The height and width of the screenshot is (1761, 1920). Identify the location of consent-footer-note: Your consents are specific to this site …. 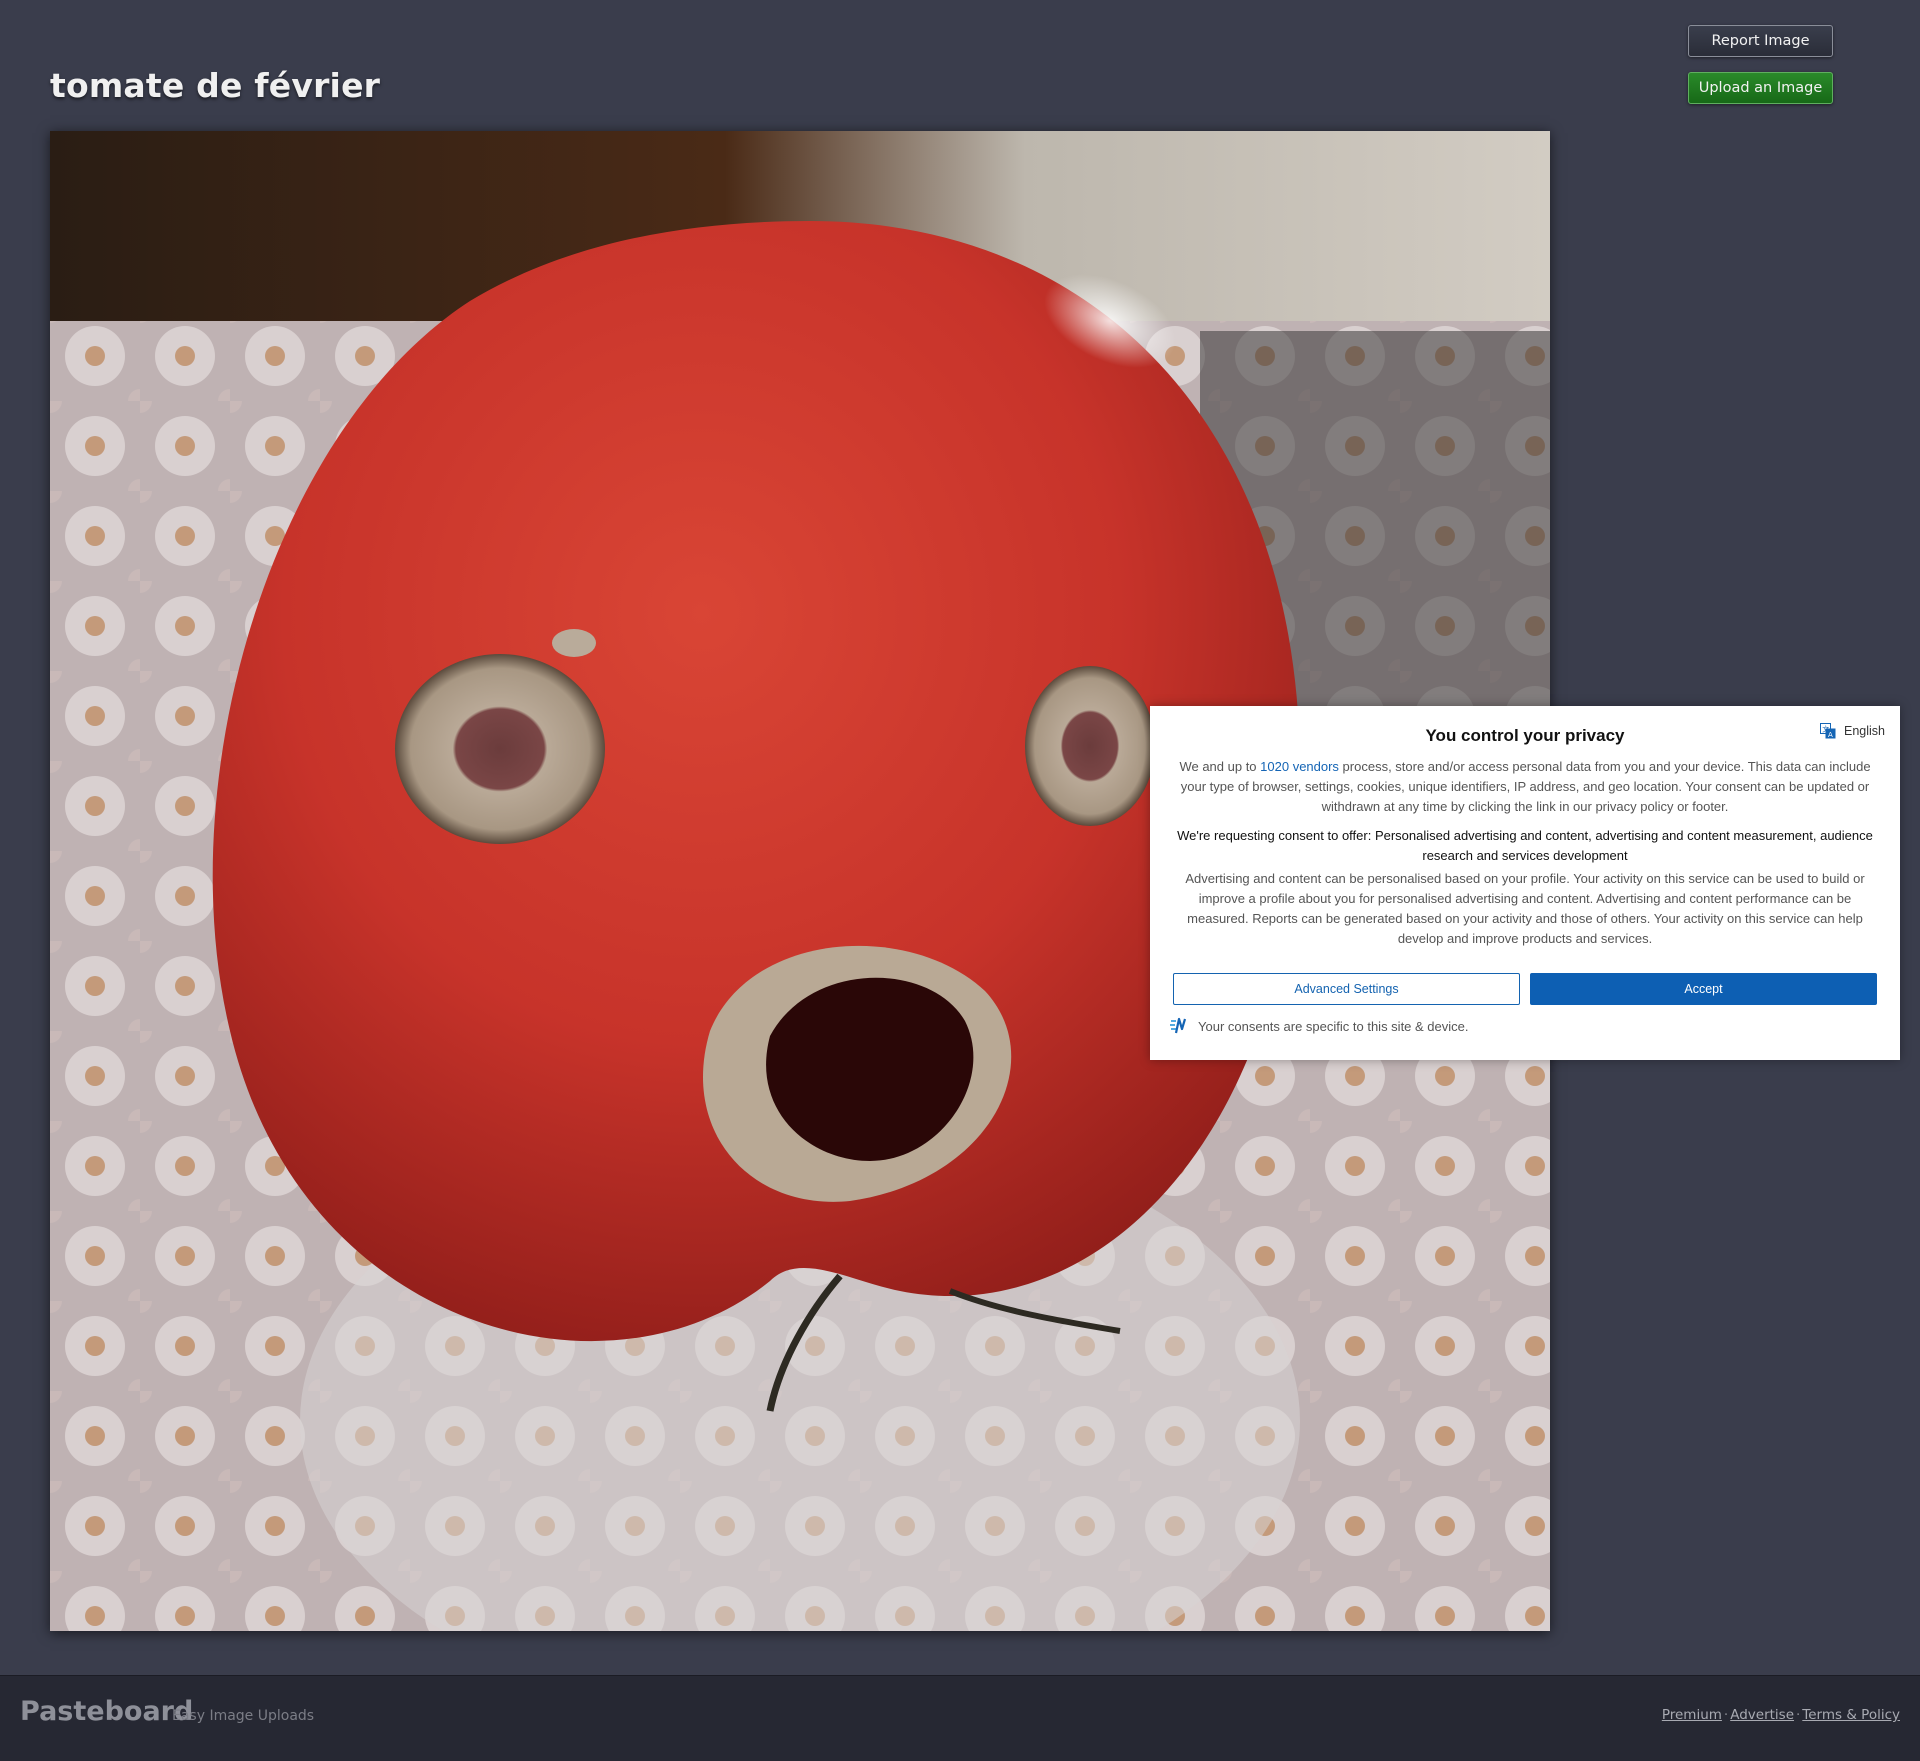
(1333, 1026).